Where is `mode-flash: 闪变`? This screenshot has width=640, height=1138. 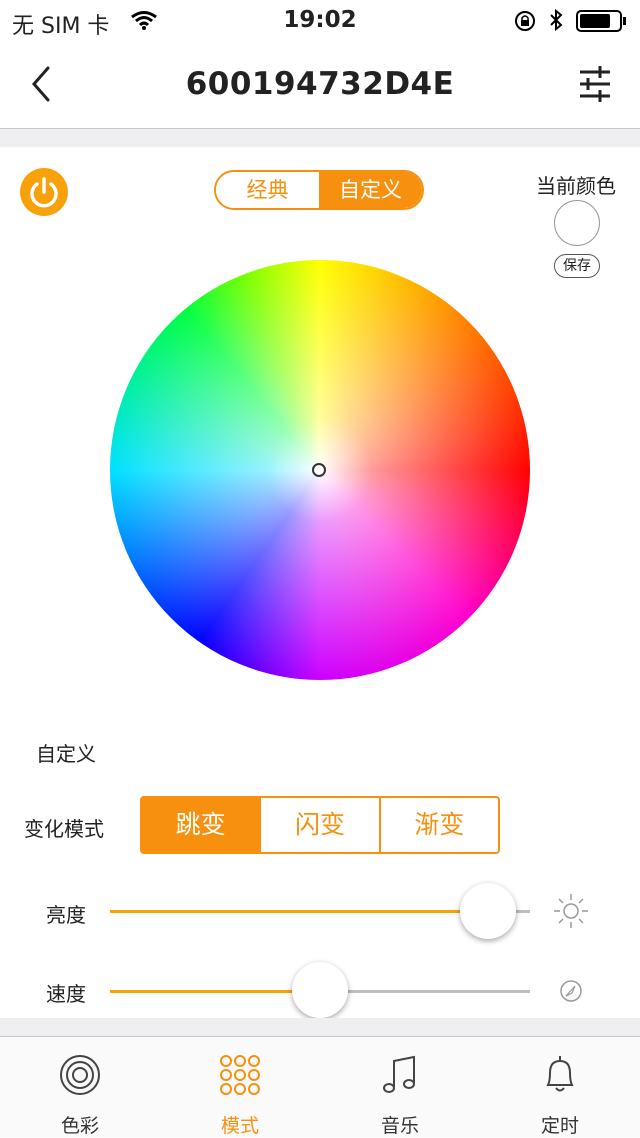
mode-flash: 闪变 is located at coordinates (318, 825).